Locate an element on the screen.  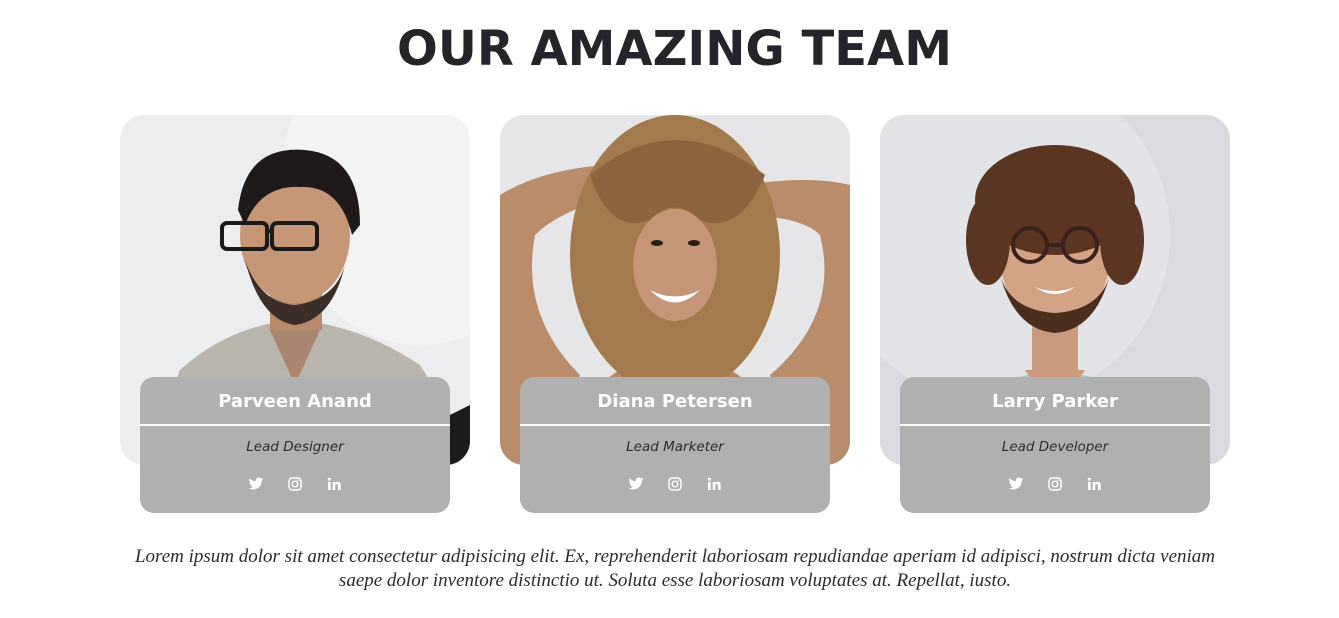
member-name: Diana Petersen is located at coordinates (675, 401).